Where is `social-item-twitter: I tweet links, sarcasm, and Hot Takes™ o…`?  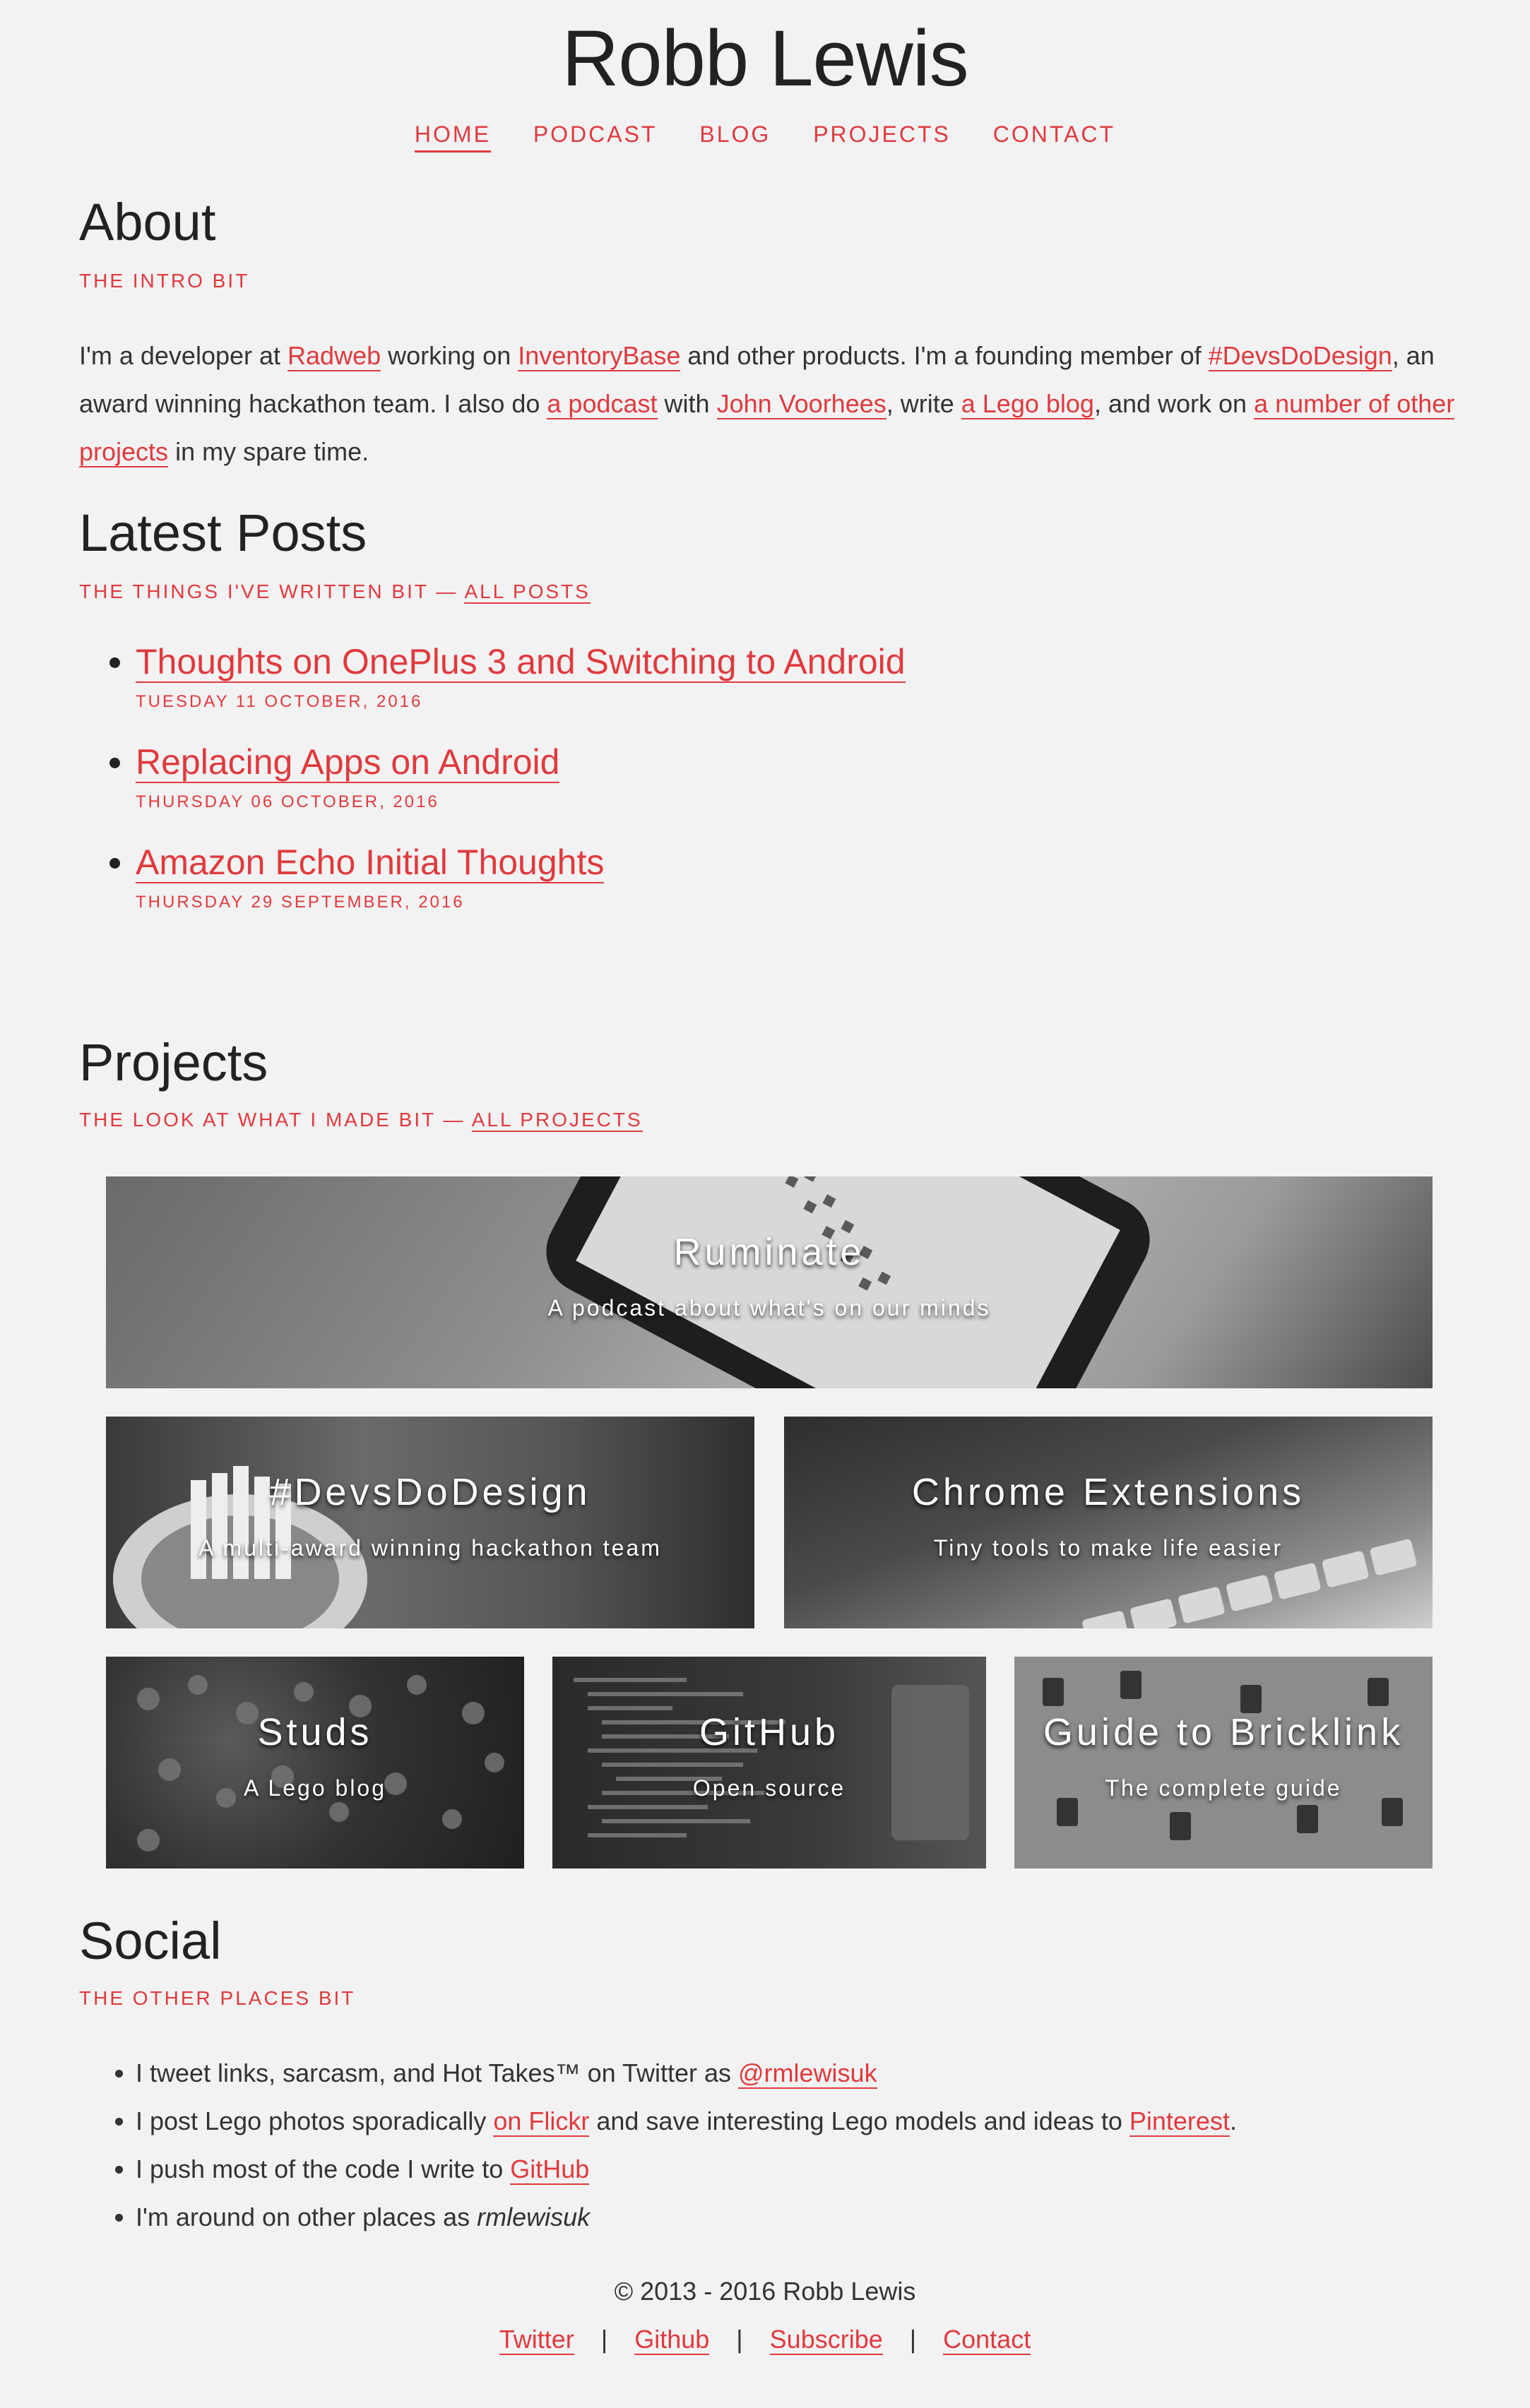
social-item-twitter: I tweet links, sarcasm, and Hot Takes™ o… is located at coordinates (807, 2073).